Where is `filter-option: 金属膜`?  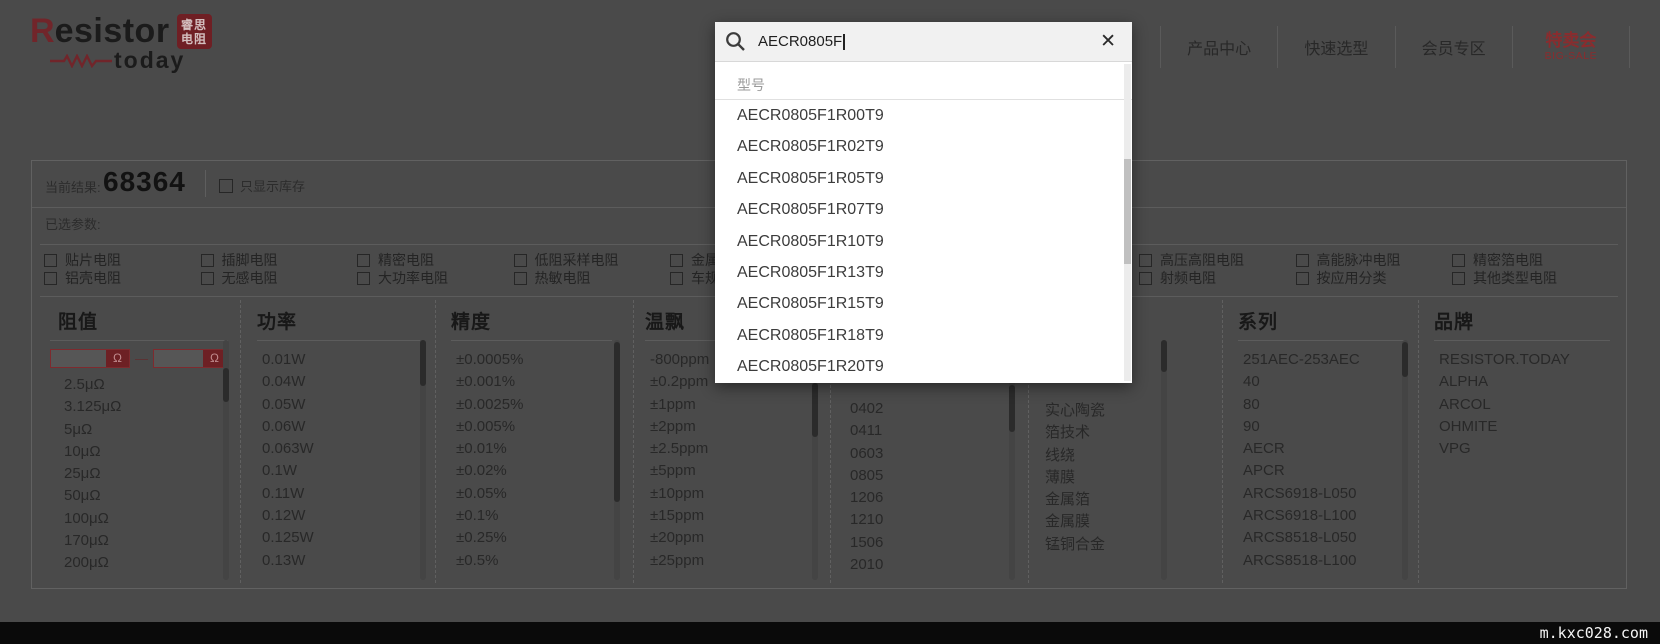 filter-option: 金属膜 is located at coordinates (1097, 522).